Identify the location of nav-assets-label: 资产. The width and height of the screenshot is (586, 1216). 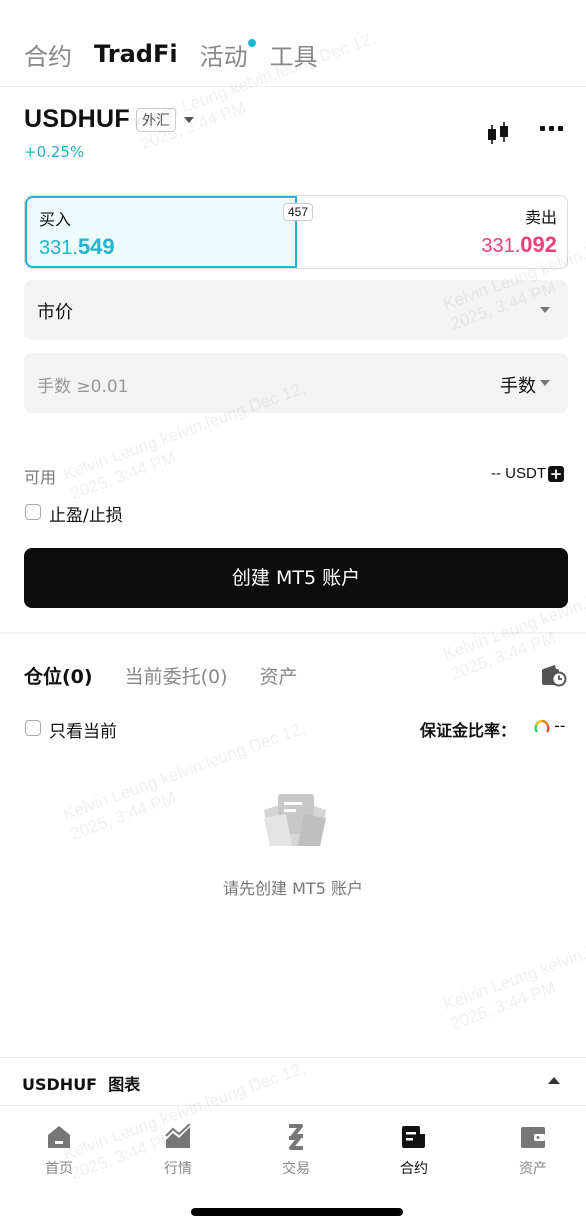
(533, 1169).